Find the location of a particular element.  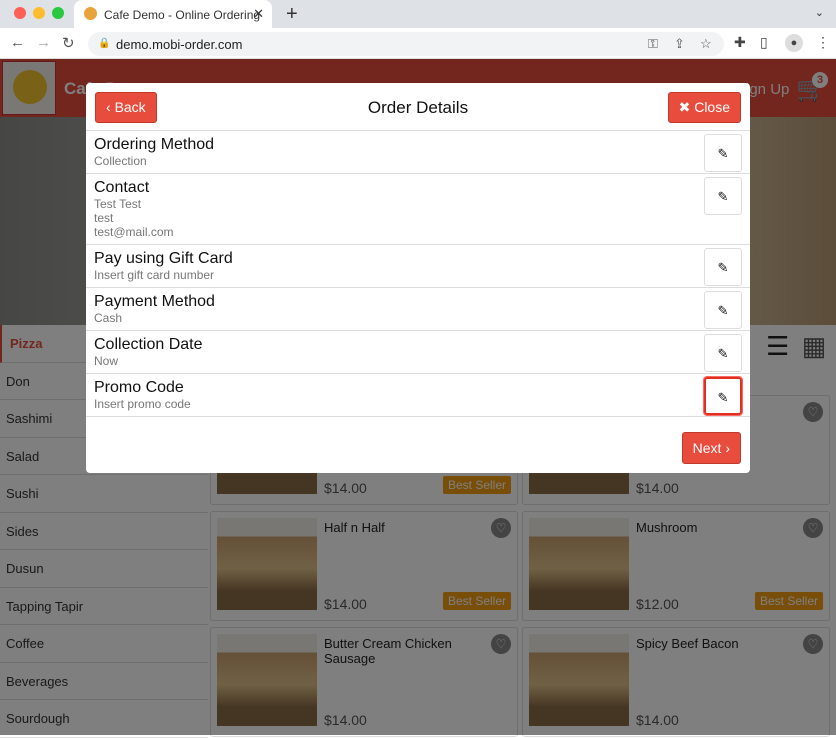

new-tab-icon: + is located at coordinates (292, 14).